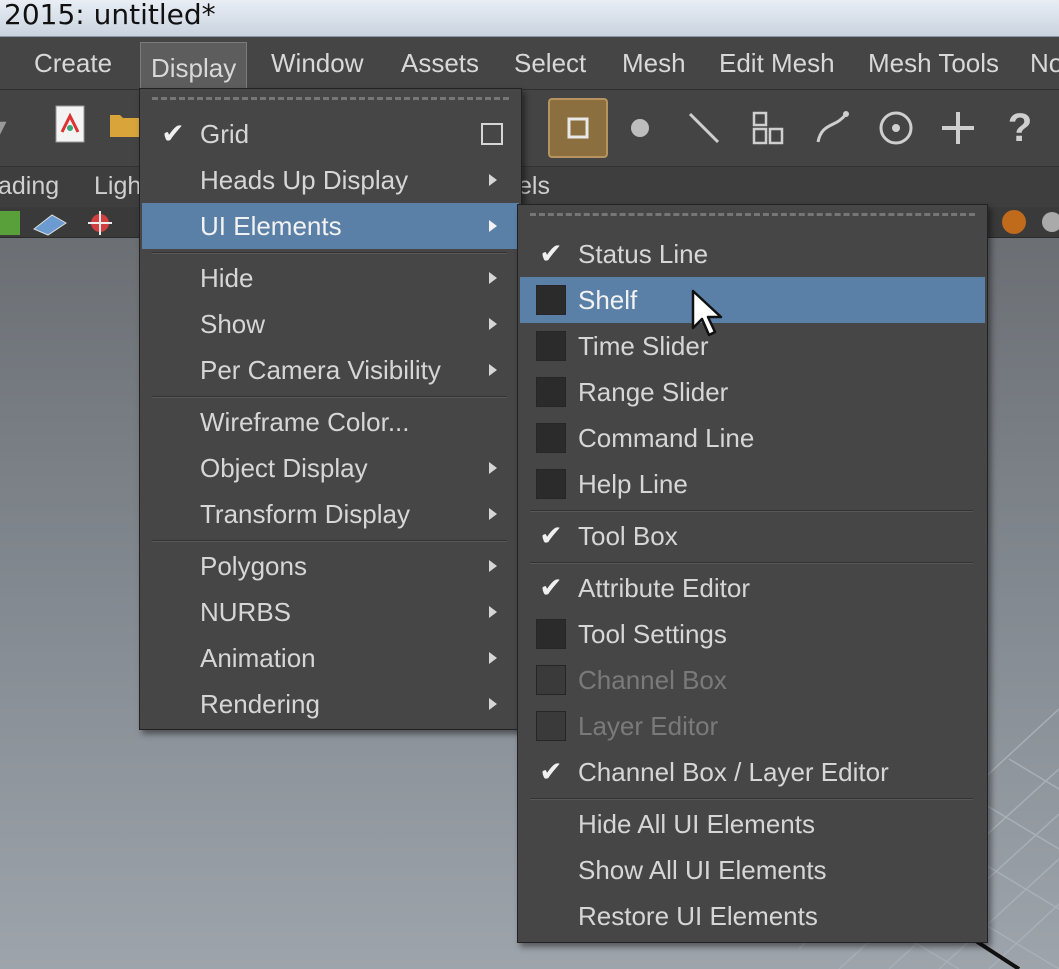  Describe the element at coordinates (330, 278) in the screenshot. I see `menu-item-hide: Hide` at that location.